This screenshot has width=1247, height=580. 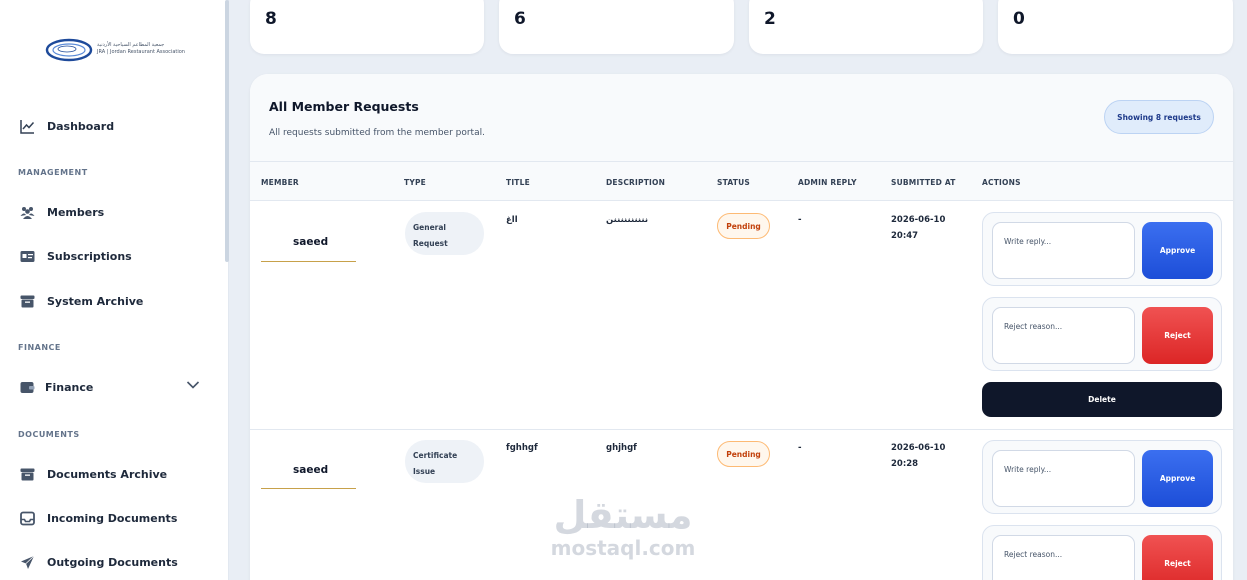 What do you see at coordinates (415, 182) in the screenshot?
I see `column-header-type: TYPE` at bounding box center [415, 182].